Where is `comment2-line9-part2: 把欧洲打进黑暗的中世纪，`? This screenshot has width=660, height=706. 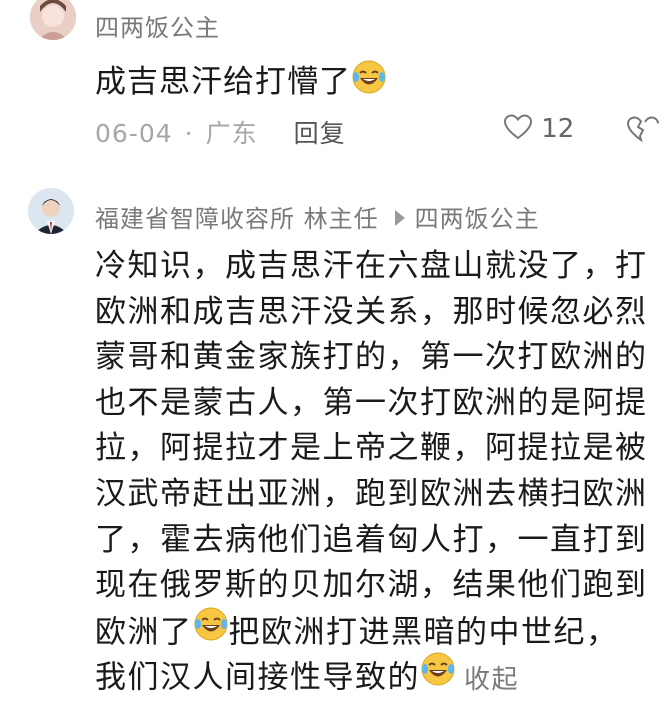 comment2-line9-part2: 把欧洲打进黑暗的中世纪， is located at coordinates (423, 632).